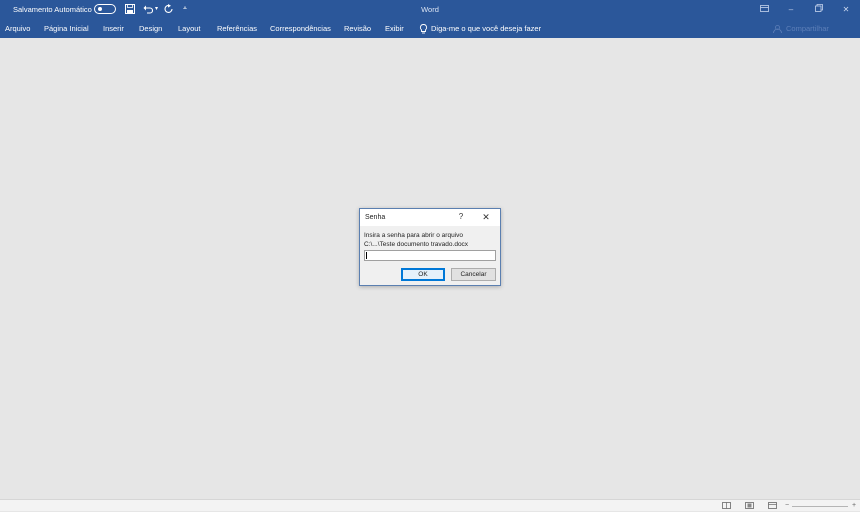  I want to click on text-caret, so click(366, 255).